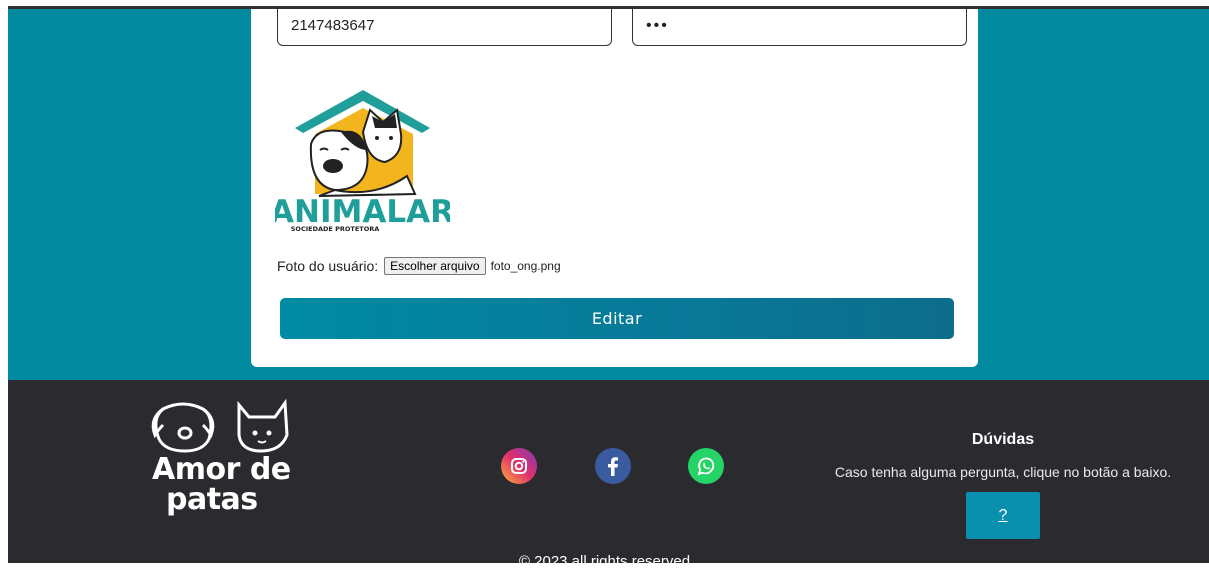  Describe the element at coordinates (444, 27) in the screenshot. I see `id-field: 2147483647` at that location.